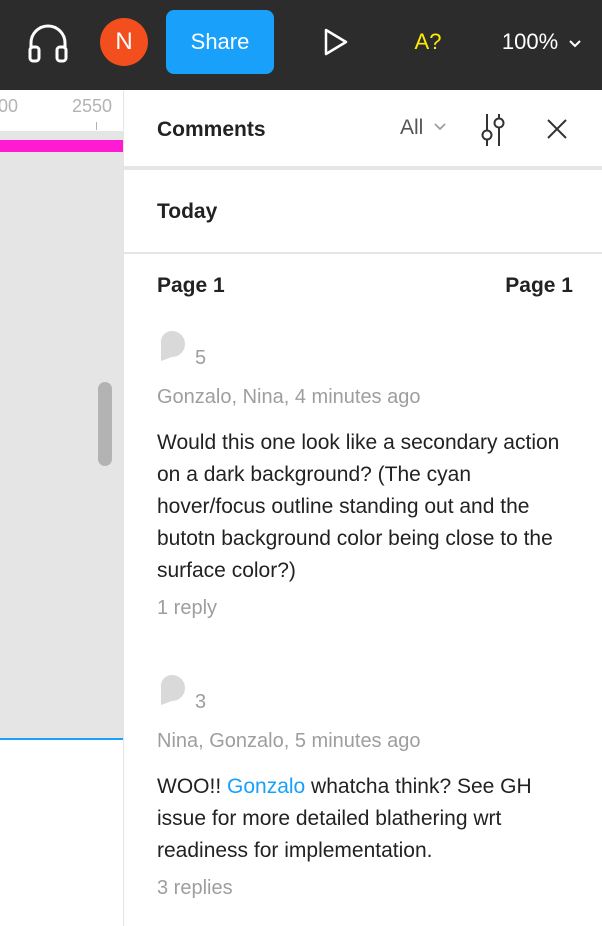 This screenshot has height=926, width=602. Describe the element at coordinates (61, 833) in the screenshot. I see `canvas-frame` at that location.